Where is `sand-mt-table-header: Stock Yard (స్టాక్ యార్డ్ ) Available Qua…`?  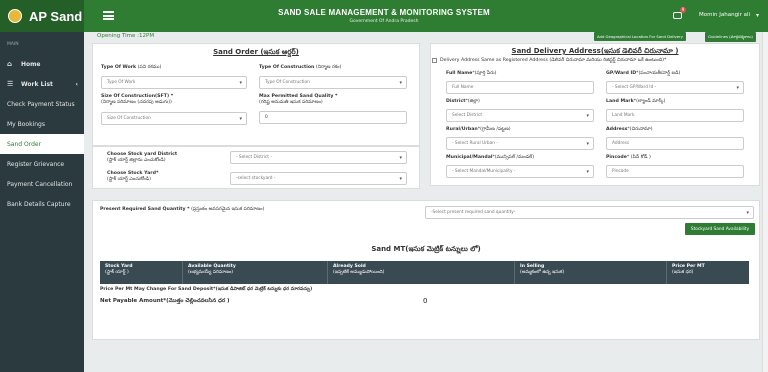
sand-mt-table-header: Stock Yard (స్టాక్ యార్డ్ ) Available Qua… is located at coordinates (424, 272).